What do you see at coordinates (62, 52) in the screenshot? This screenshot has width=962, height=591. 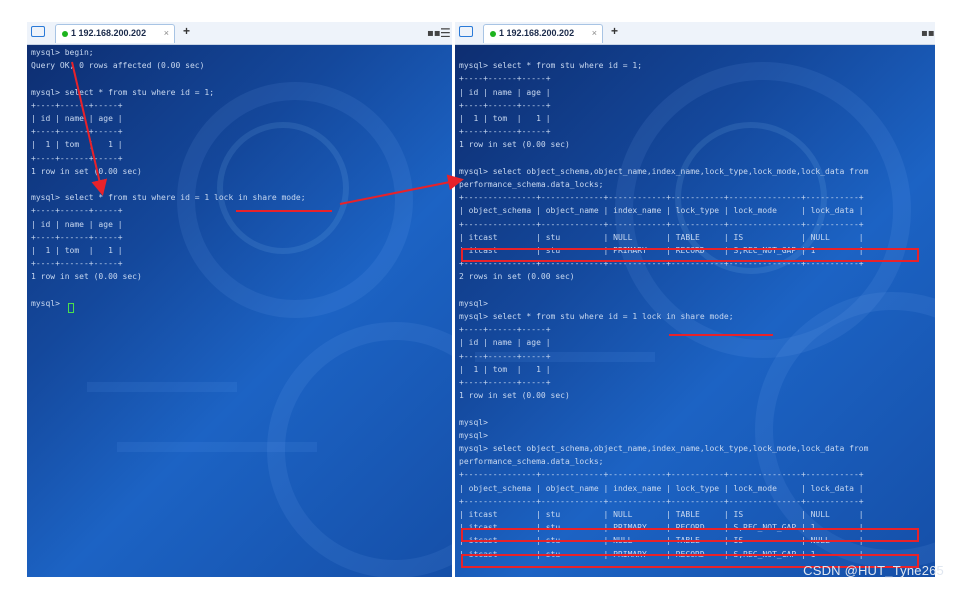 I see `terminal-line: mysql> begin;` at bounding box center [62, 52].